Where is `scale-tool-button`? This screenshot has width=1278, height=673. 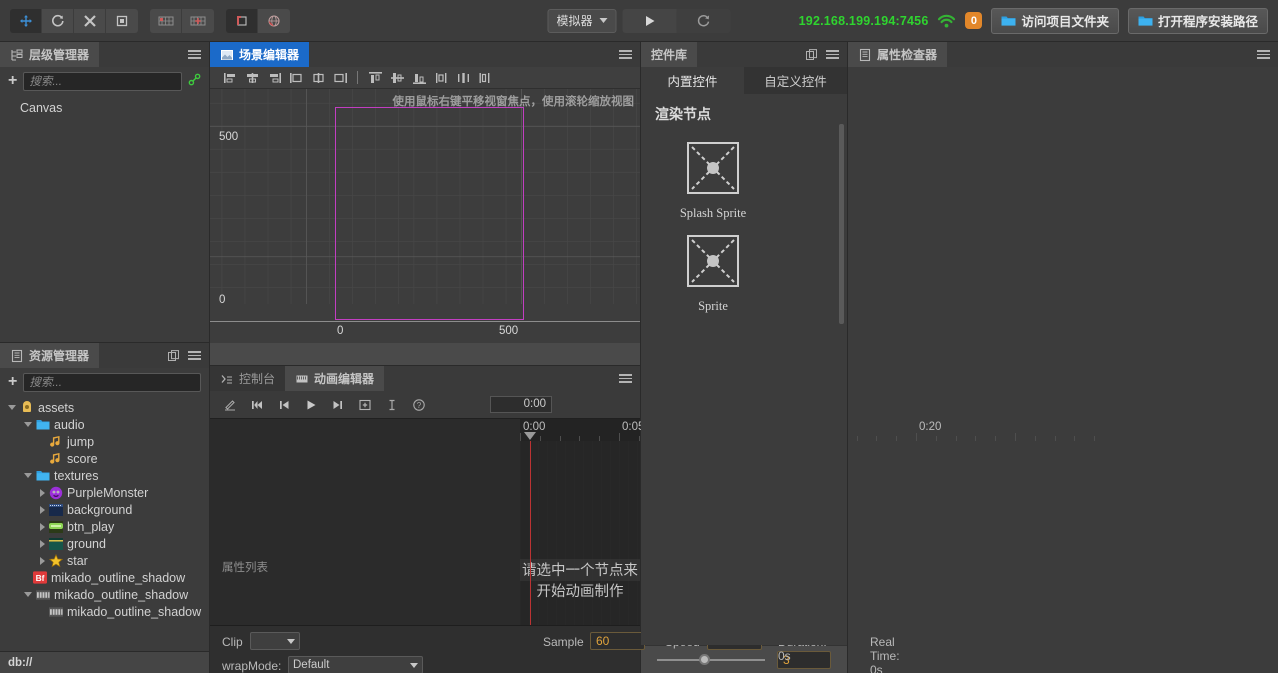
scale-tool-button is located at coordinates (90, 20).